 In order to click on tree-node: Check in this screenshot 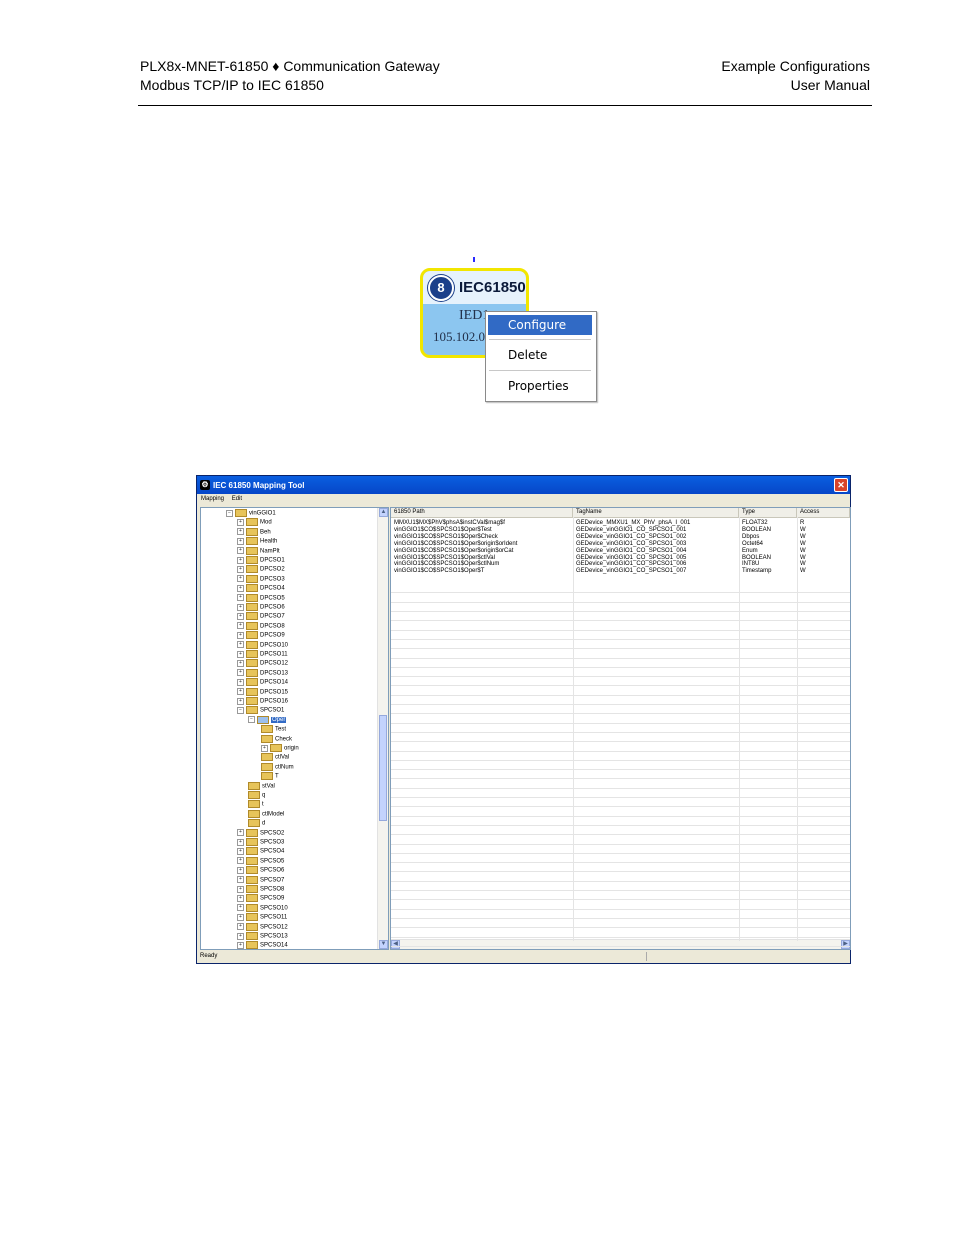, I will do `click(276, 739)`.